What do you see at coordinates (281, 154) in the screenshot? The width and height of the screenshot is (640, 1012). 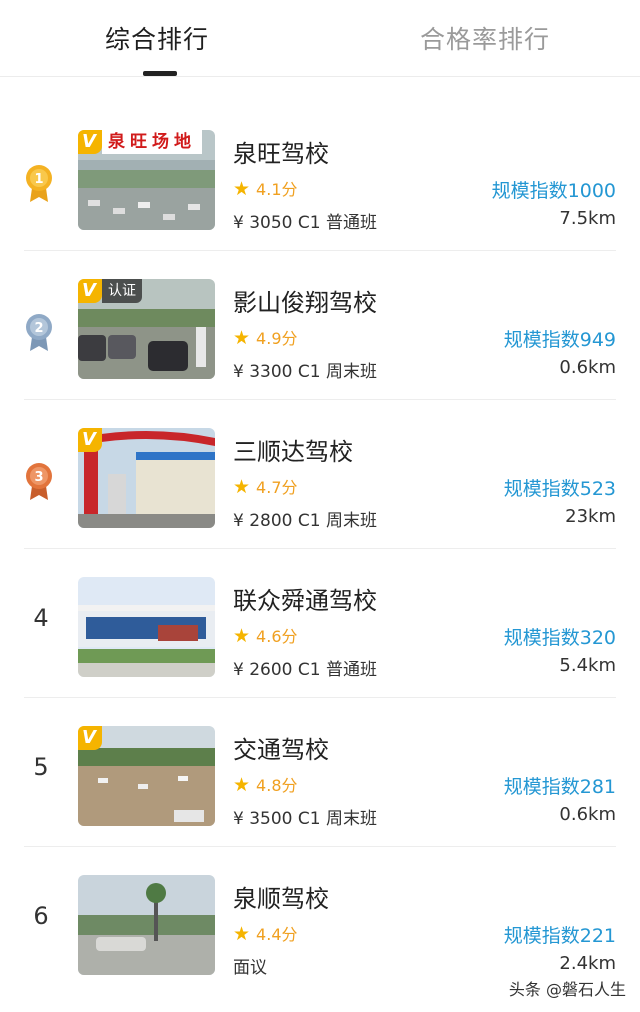 I see `school-name: 泉旺驾校` at bounding box center [281, 154].